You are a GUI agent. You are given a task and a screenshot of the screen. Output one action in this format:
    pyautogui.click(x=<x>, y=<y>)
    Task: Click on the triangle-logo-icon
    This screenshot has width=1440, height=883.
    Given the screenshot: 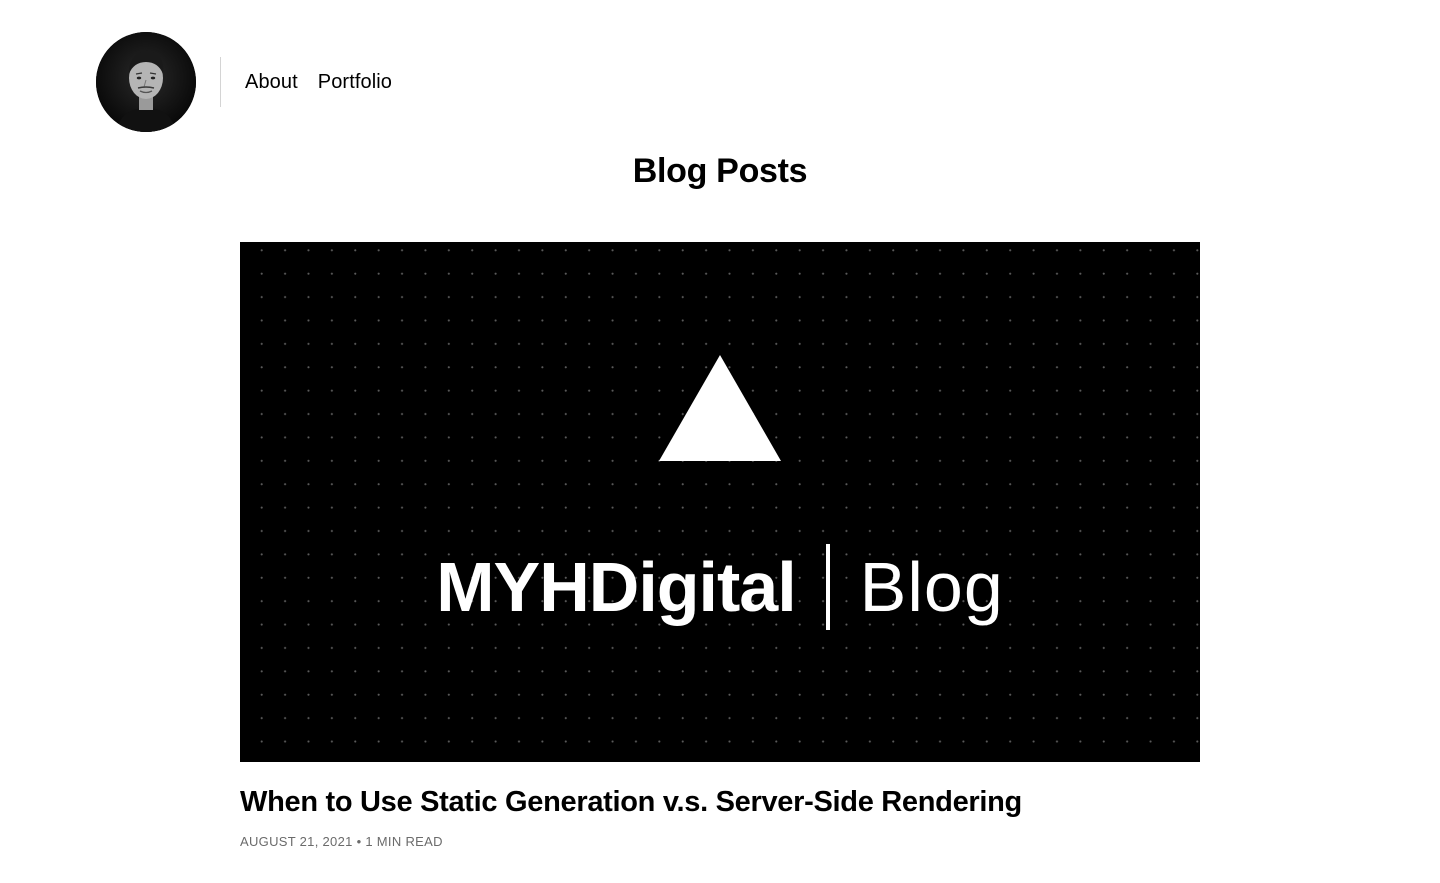 What is the action you would take?
    pyautogui.click(x=720, y=408)
    